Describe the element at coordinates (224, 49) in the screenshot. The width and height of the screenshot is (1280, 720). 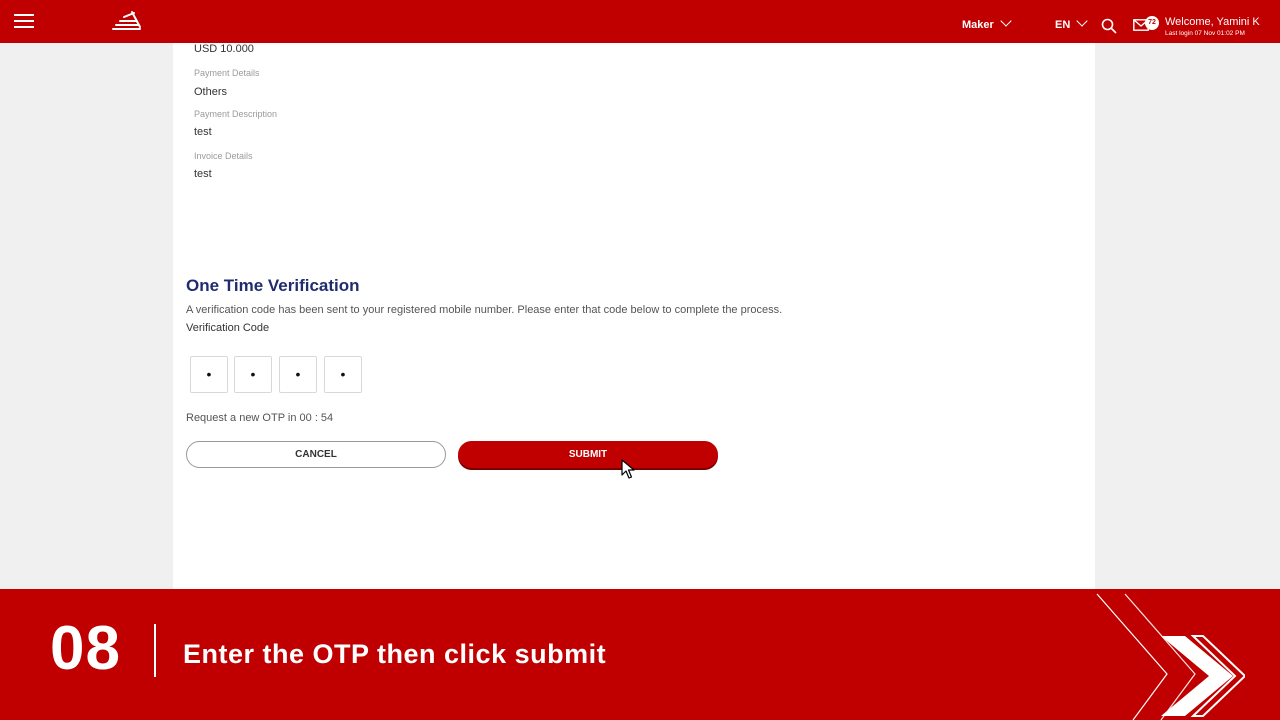
I see `amount-value: USD 10.000` at that location.